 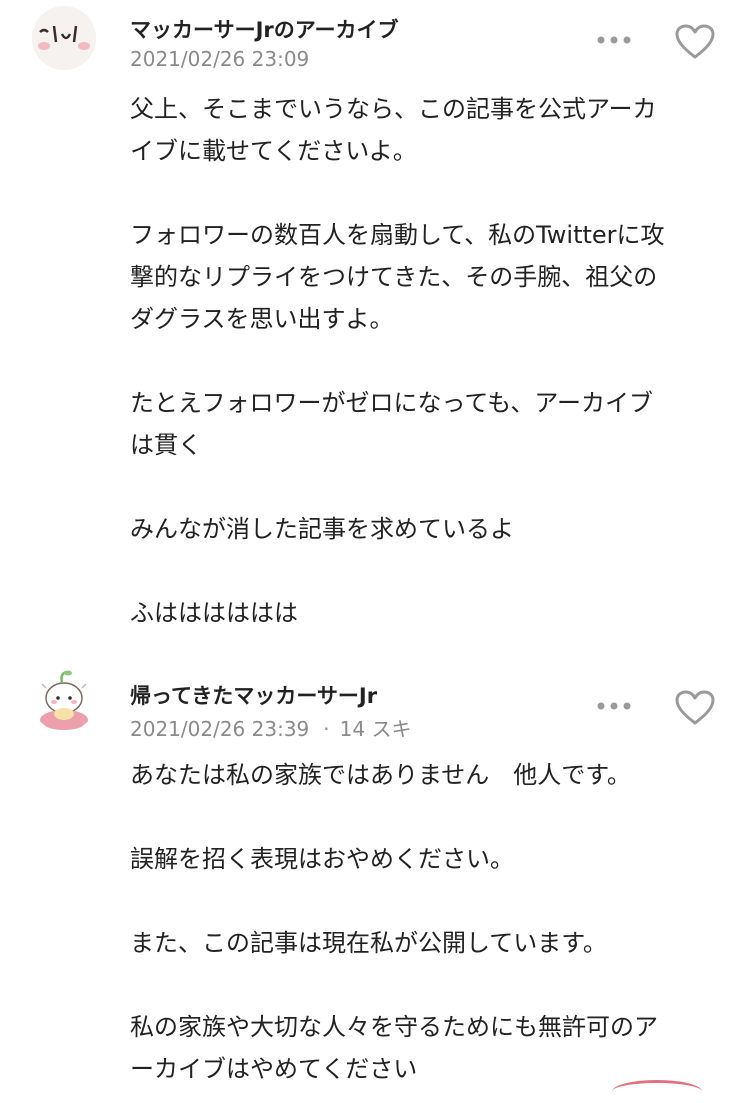 What do you see at coordinates (394, 1027) in the screenshot?
I see `comment-line: 私の家族や大切な人々を守るためにも無許可のア` at bounding box center [394, 1027].